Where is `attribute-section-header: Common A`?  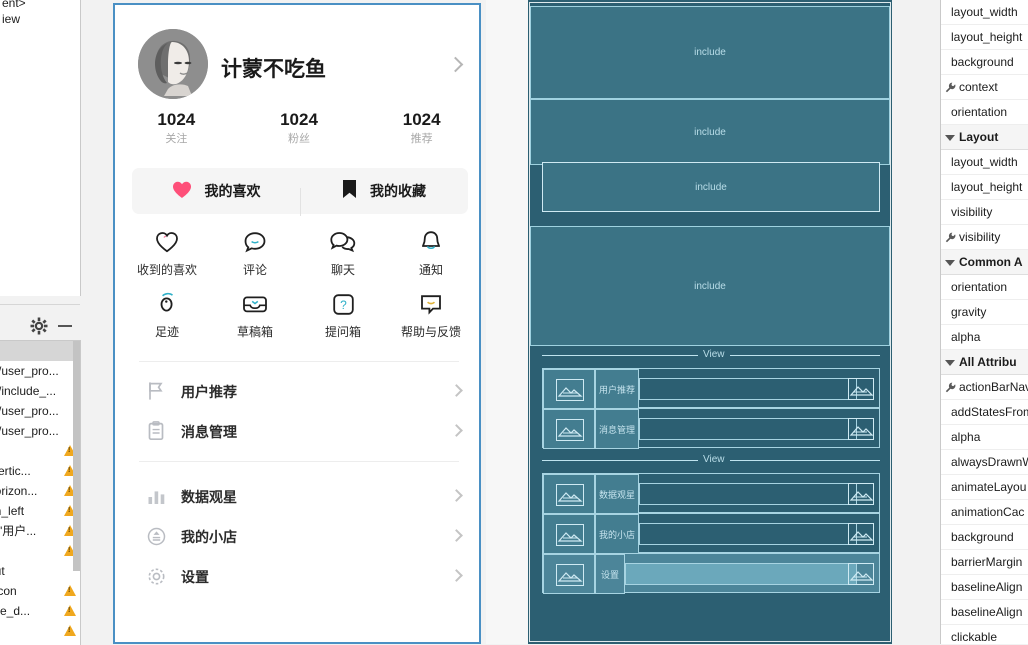 attribute-section-header: Common A is located at coordinates (984, 262).